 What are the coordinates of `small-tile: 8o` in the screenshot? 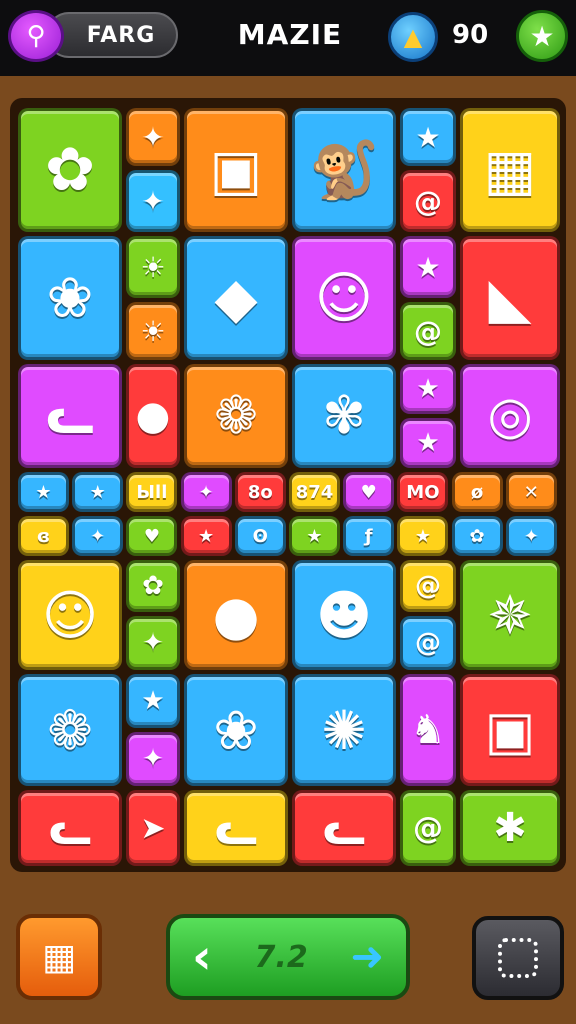 It's located at (260, 492).